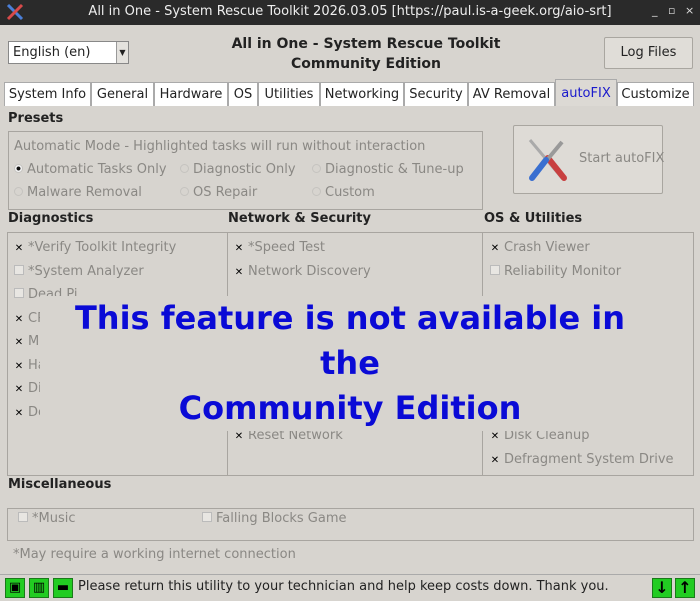 This screenshot has height=601, width=700. What do you see at coordinates (586, 92) in the screenshot?
I see `tab-autofix: autoFIX` at bounding box center [586, 92].